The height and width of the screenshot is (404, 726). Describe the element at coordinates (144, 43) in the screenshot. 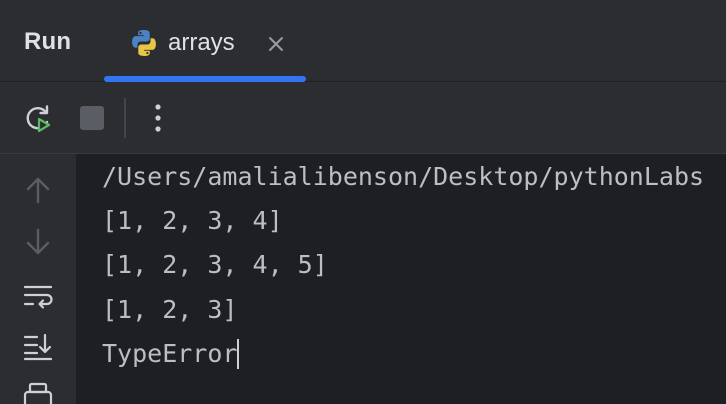

I see `python-icon` at that location.